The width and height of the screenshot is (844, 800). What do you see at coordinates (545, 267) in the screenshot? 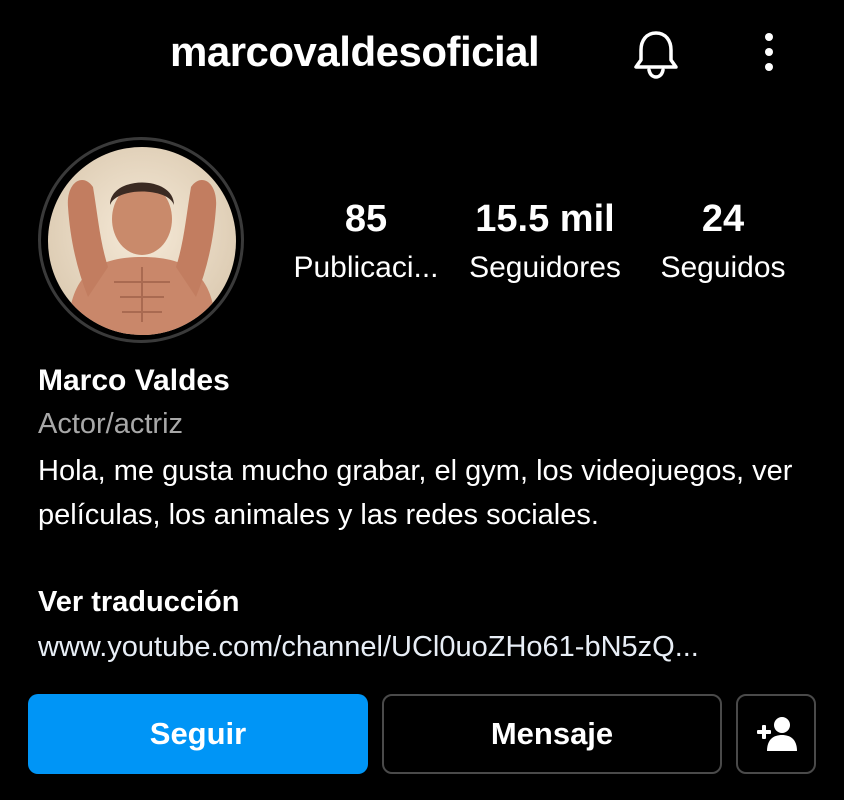
I see `followers-label: Seguidores` at bounding box center [545, 267].